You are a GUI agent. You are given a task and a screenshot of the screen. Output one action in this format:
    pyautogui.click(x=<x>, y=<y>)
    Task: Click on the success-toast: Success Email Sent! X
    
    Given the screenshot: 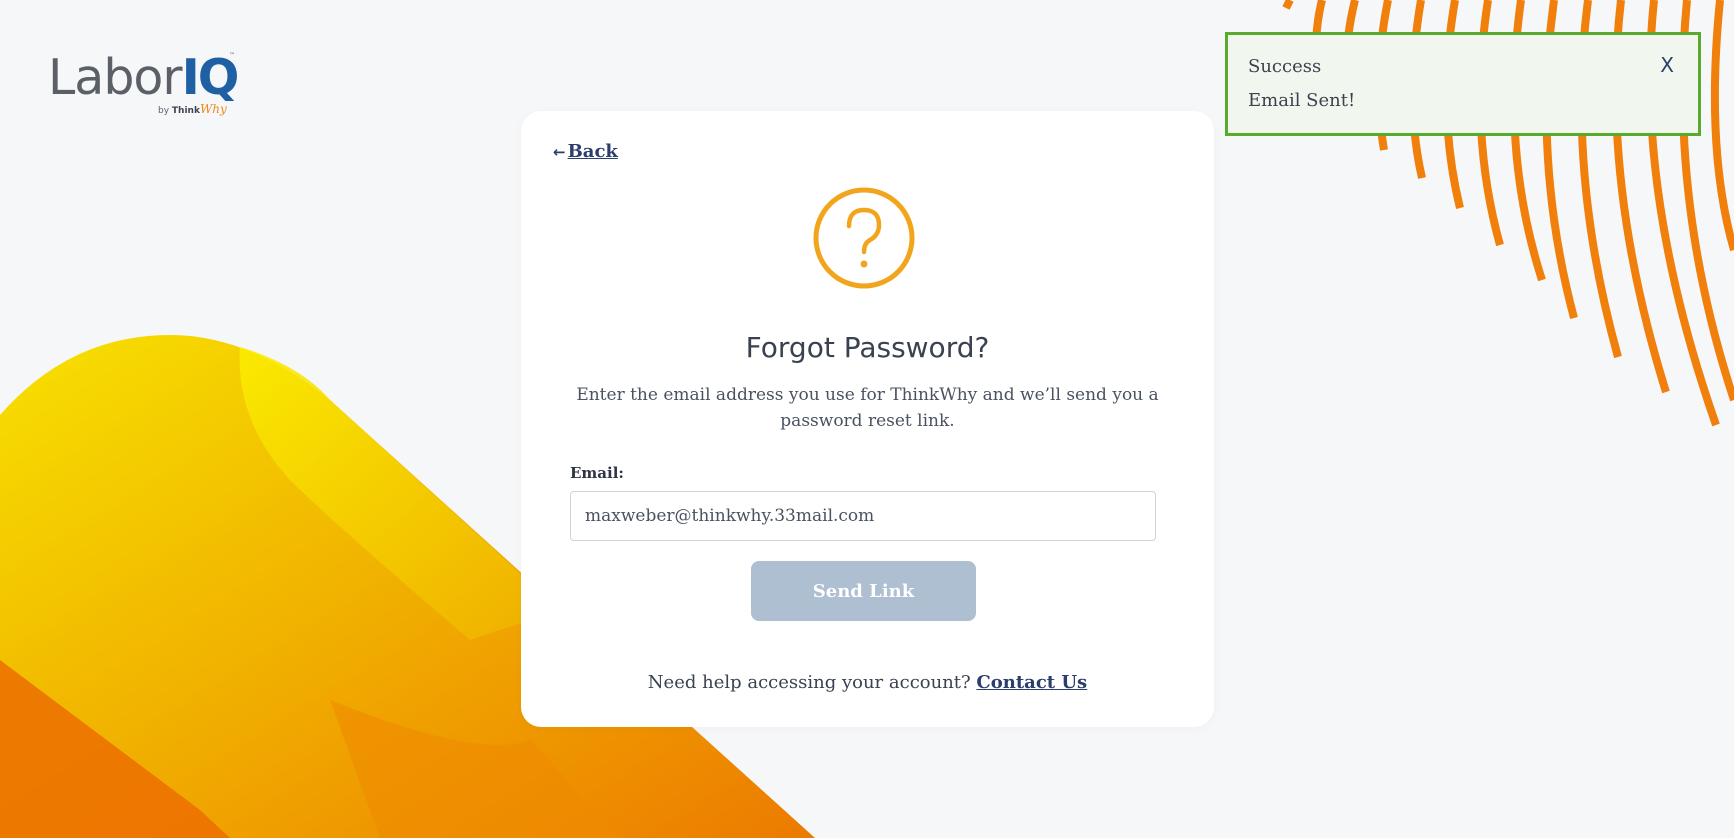 What is the action you would take?
    pyautogui.click(x=1463, y=84)
    